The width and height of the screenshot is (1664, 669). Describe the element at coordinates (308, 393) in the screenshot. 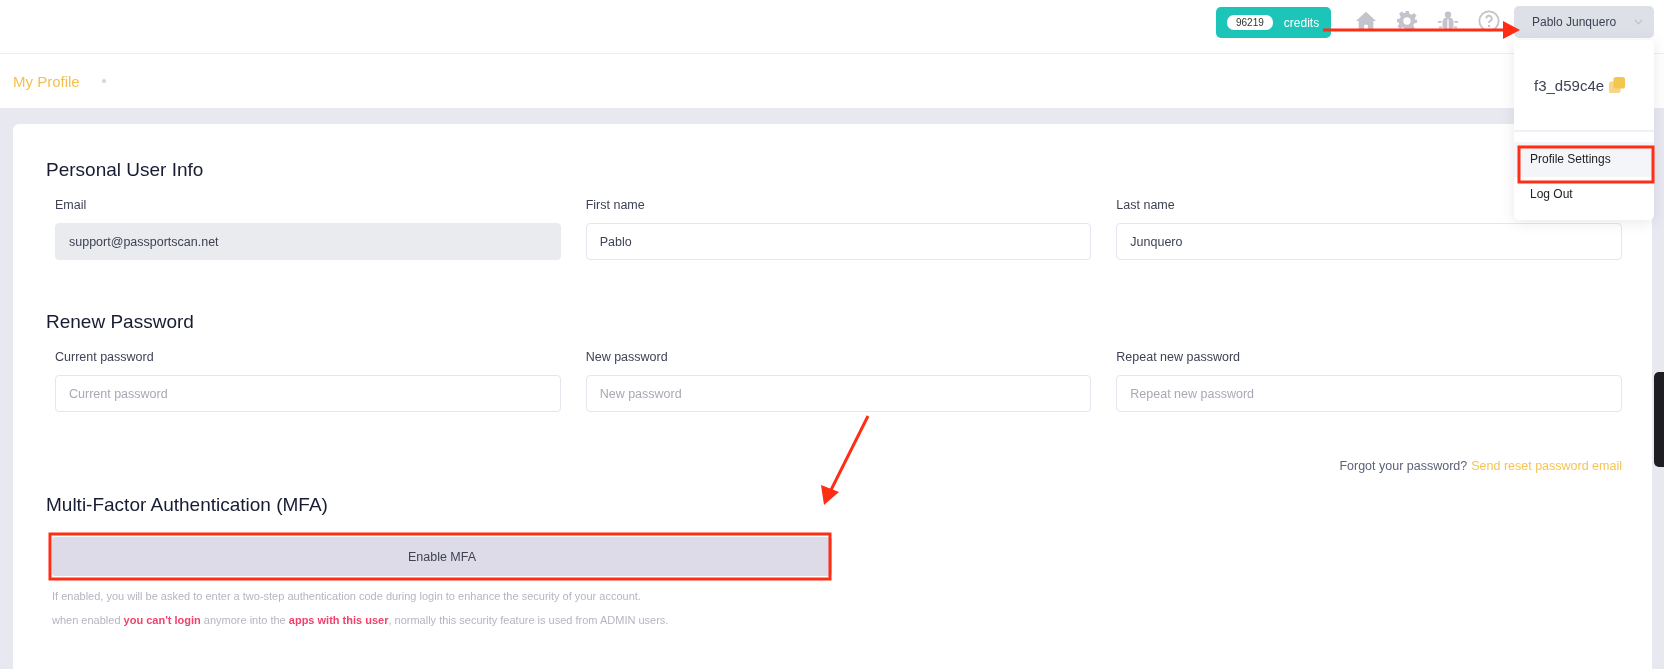

I see `password-field: Current password` at that location.